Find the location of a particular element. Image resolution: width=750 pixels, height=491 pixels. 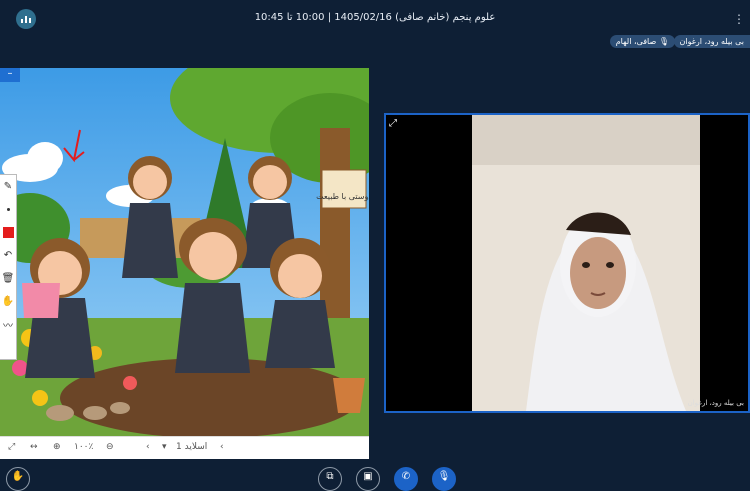

participant-chip-teacher: 🎙 صافی، الهام is located at coordinates (642, 41).